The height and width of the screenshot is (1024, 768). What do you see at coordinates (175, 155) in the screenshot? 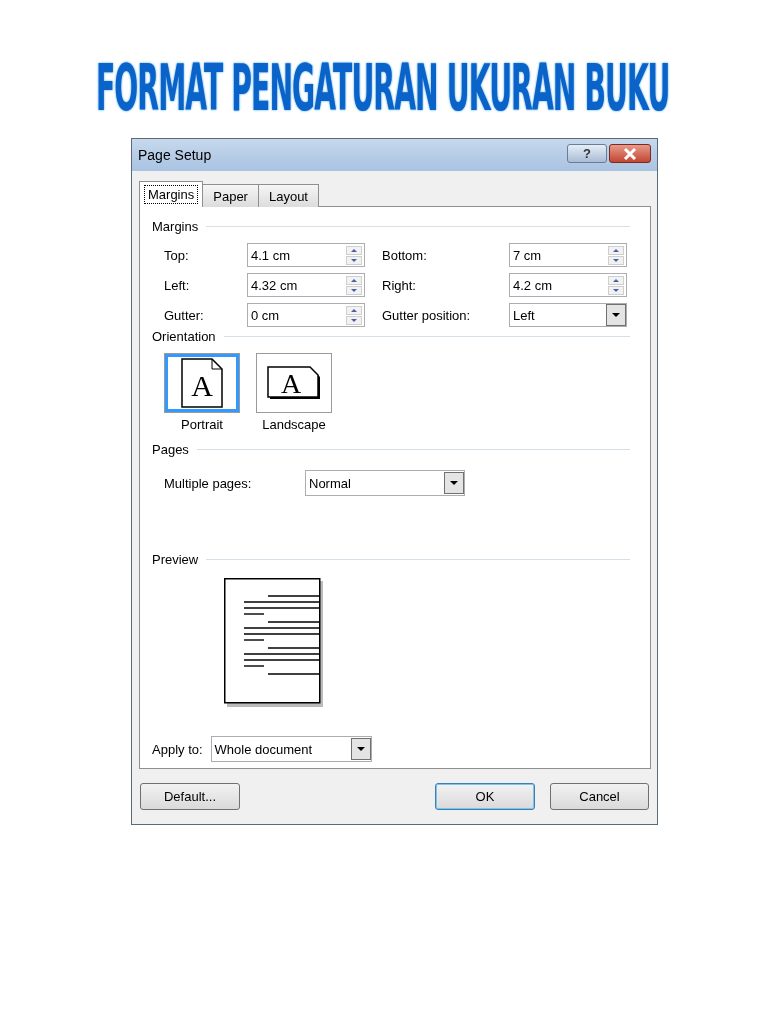
I see `window-title: Page Setup` at bounding box center [175, 155].